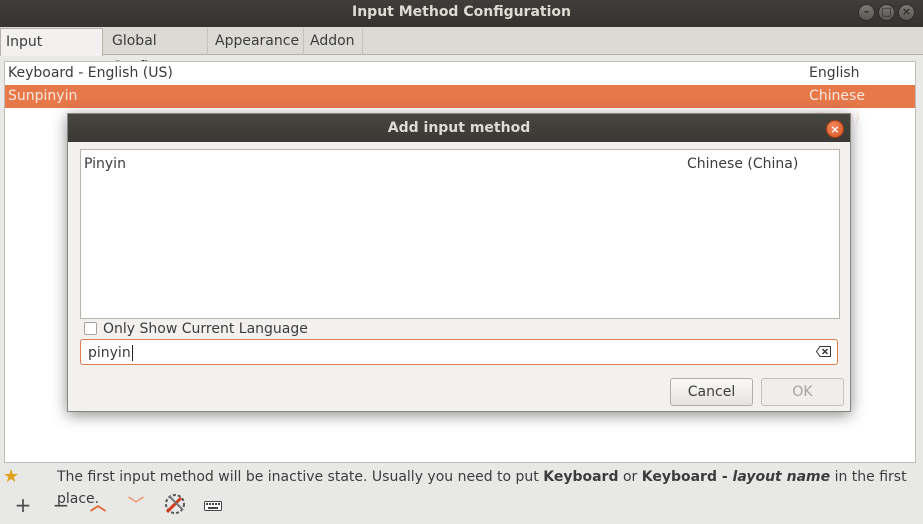  I want to click on clear-icon, so click(823, 351).